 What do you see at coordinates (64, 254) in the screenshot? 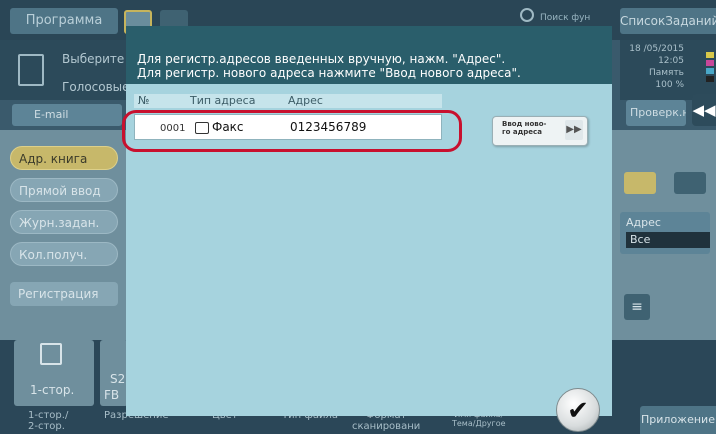
I see `sidebar-item-recipients: Кол.получ.` at bounding box center [64, 254].